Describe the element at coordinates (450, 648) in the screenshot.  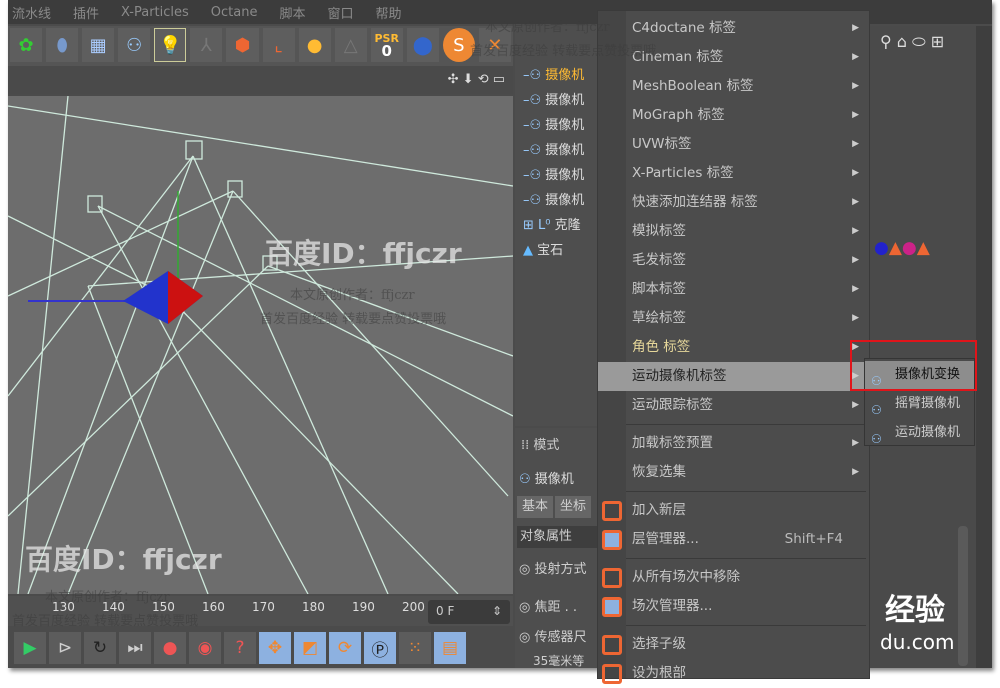
I see `film-icon: ▤` at that location.